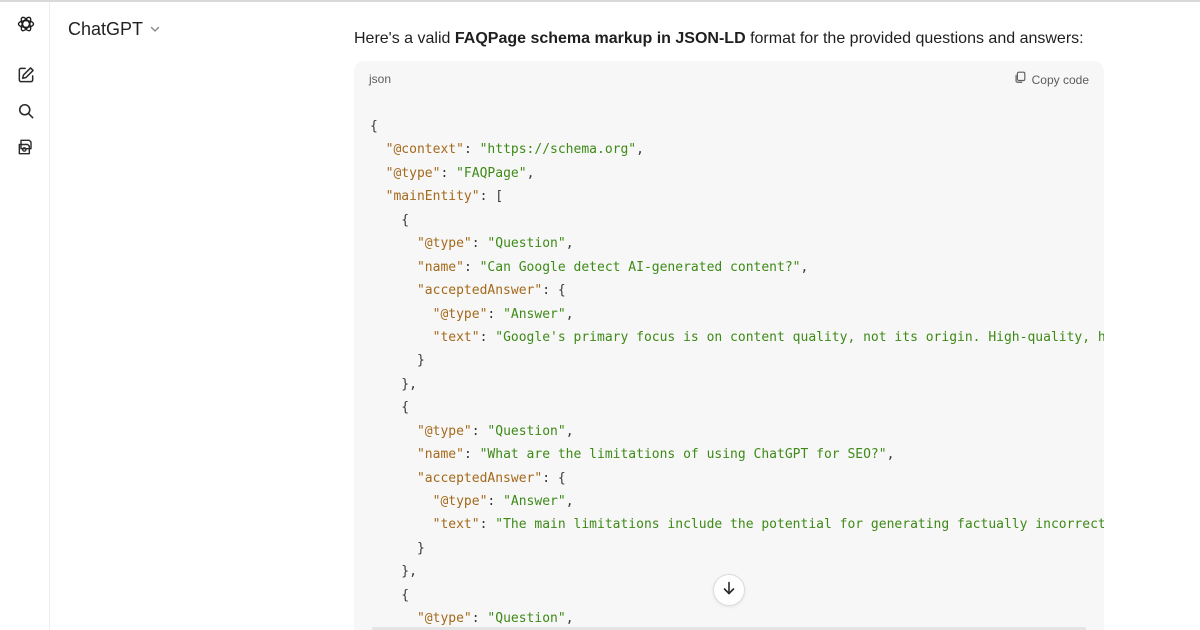  I want to click on new-chat-icon, so click(26, 77).